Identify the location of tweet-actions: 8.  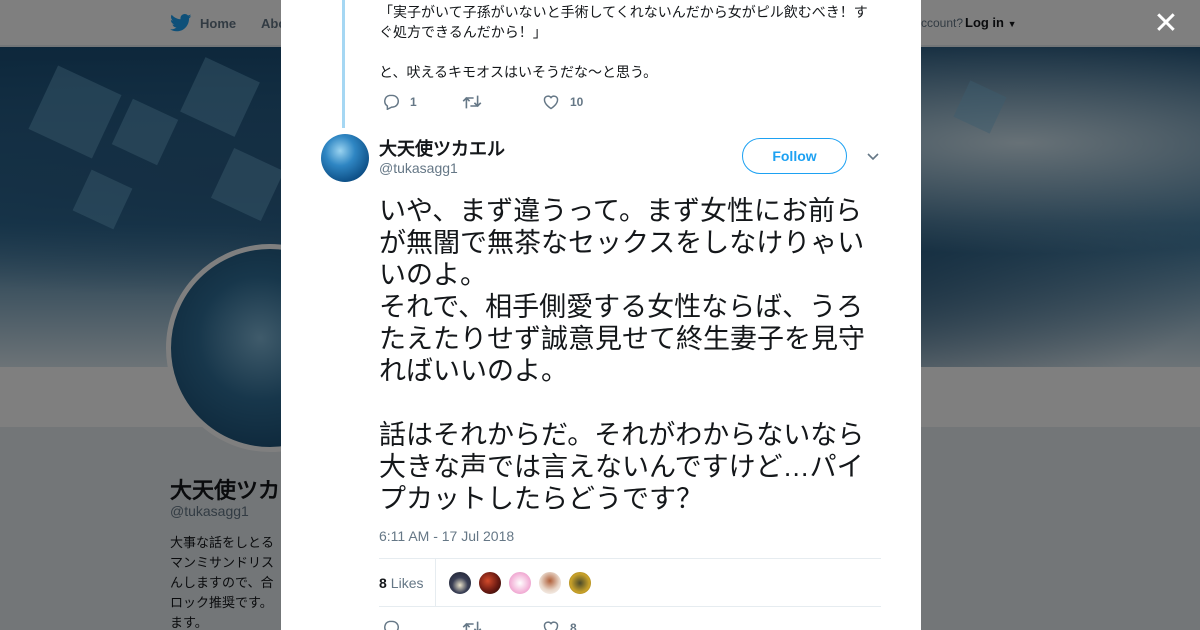
(502, 624).